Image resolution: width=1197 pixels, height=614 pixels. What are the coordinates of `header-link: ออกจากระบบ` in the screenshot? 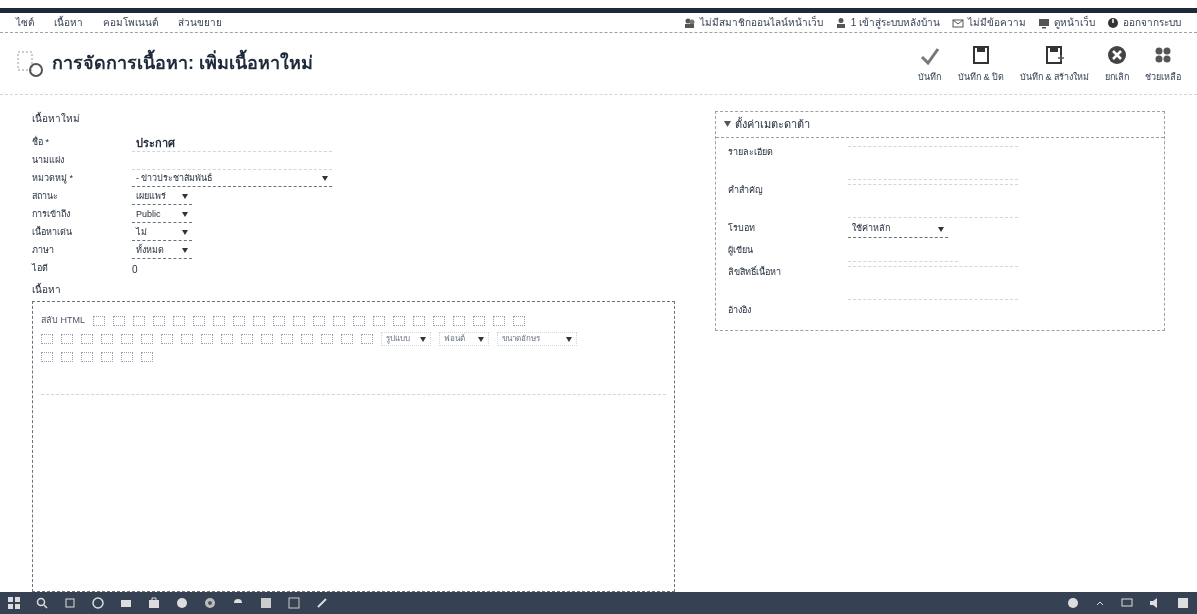 It's located at (1152, 22).